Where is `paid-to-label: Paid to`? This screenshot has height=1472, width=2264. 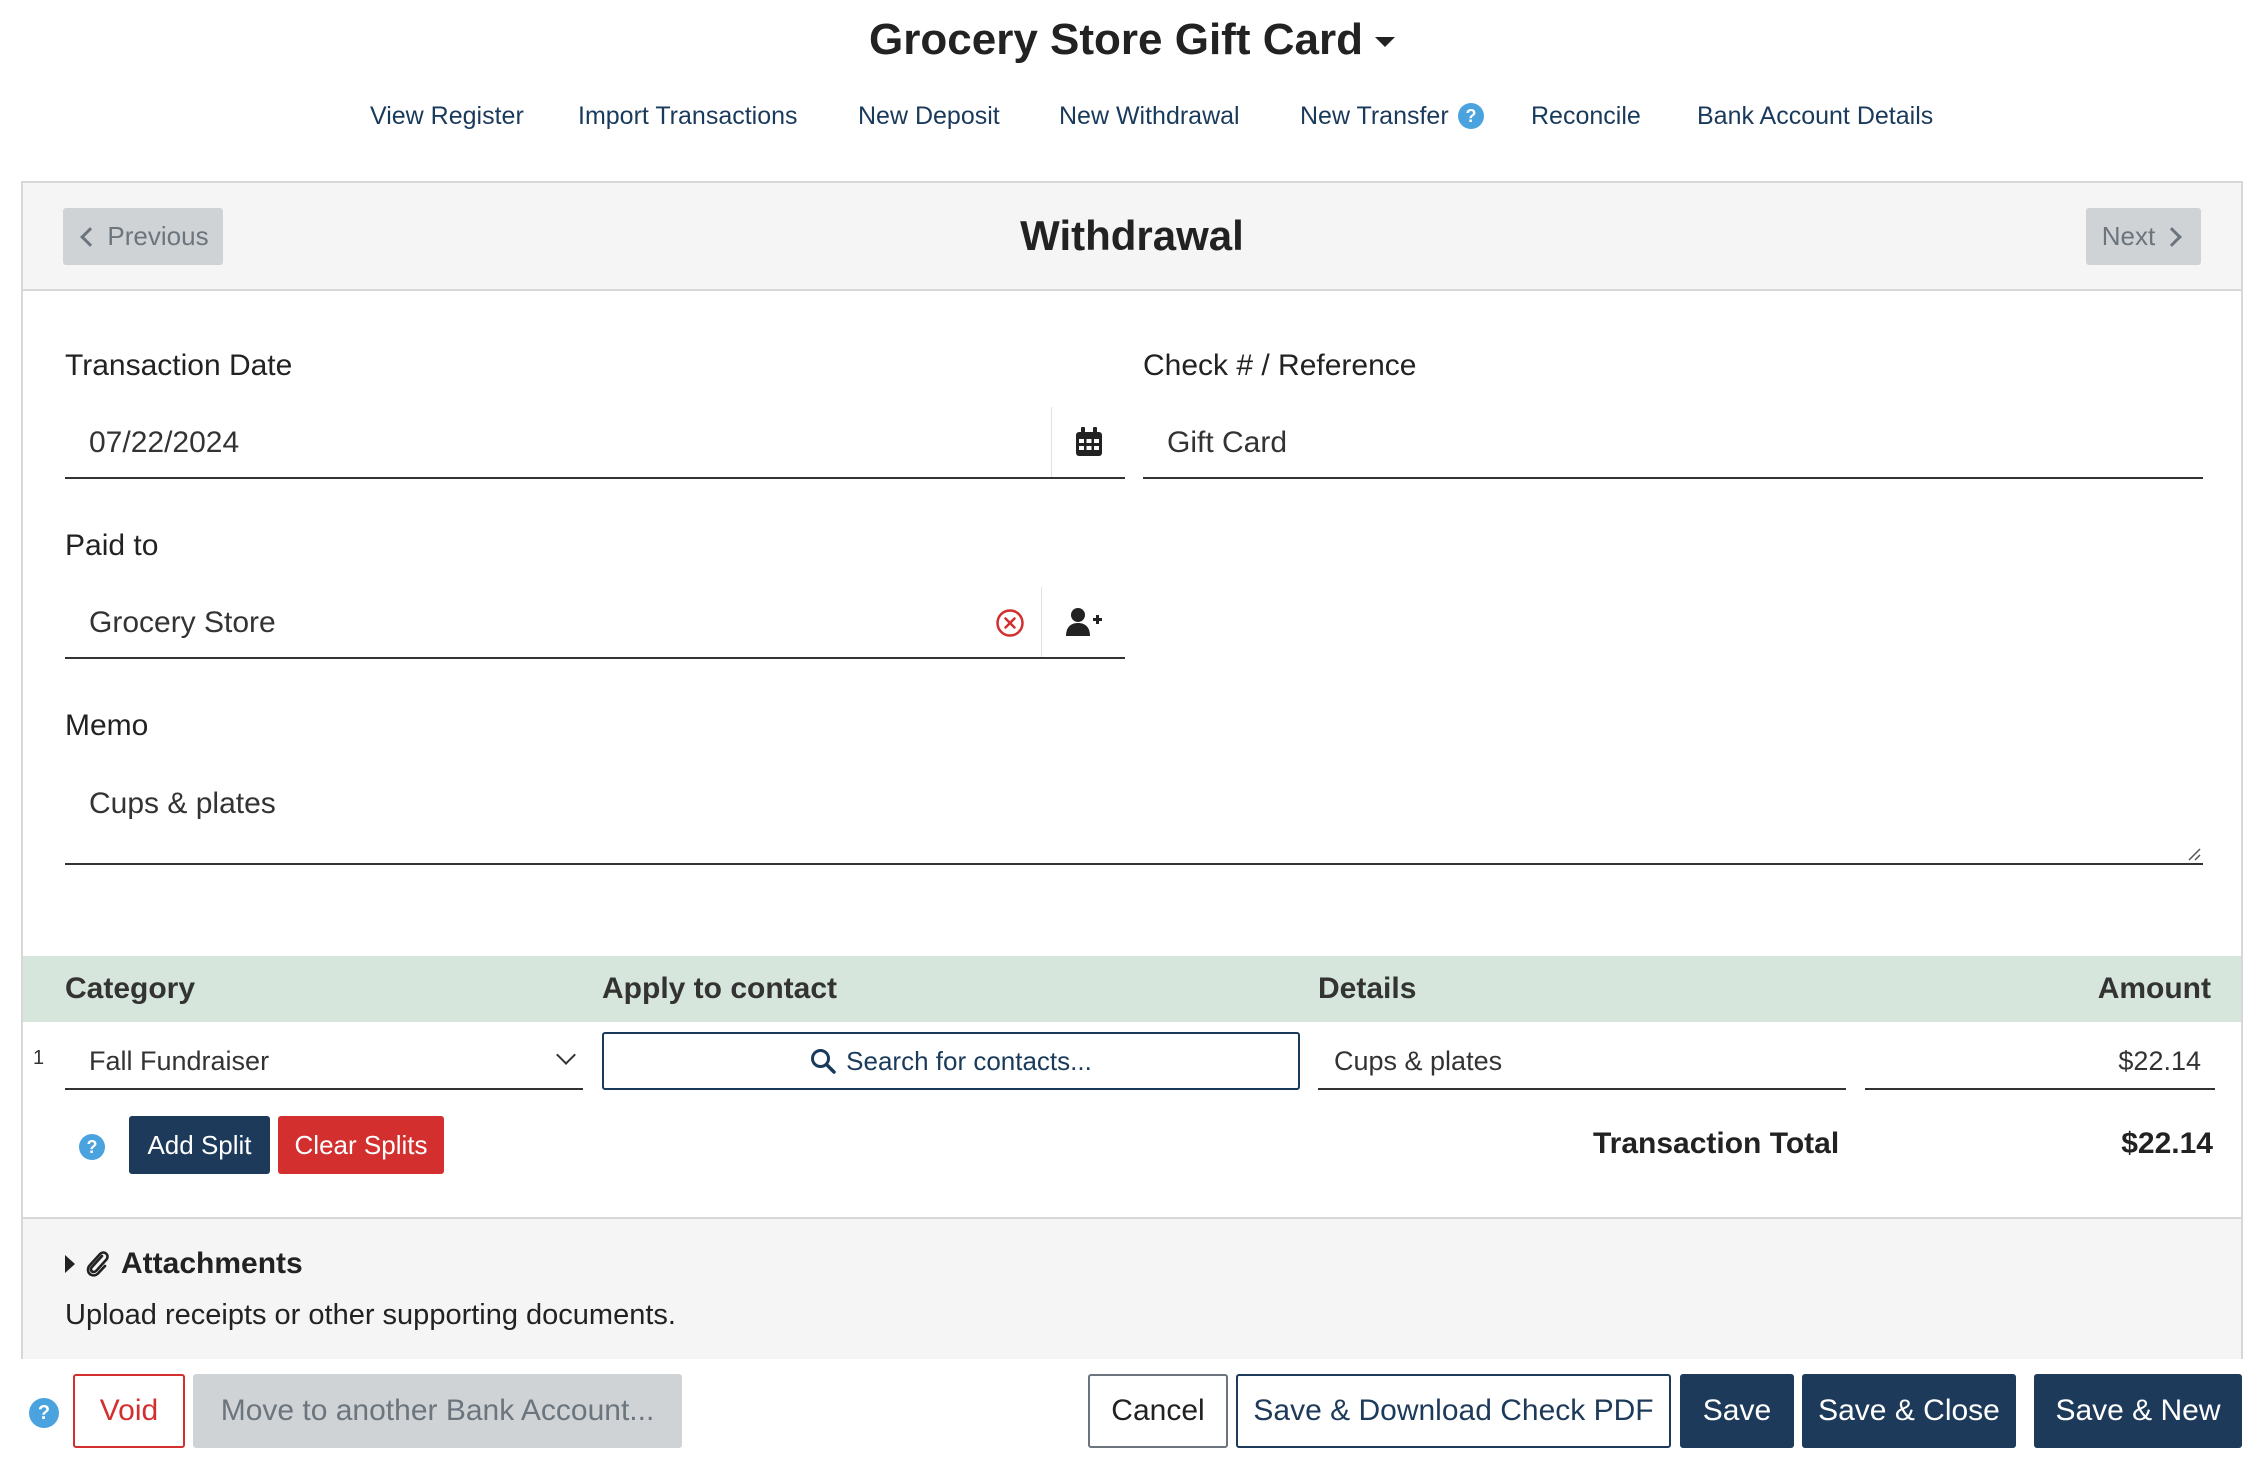 paid-to-label: Paid to is located at coordinates (112, 545).